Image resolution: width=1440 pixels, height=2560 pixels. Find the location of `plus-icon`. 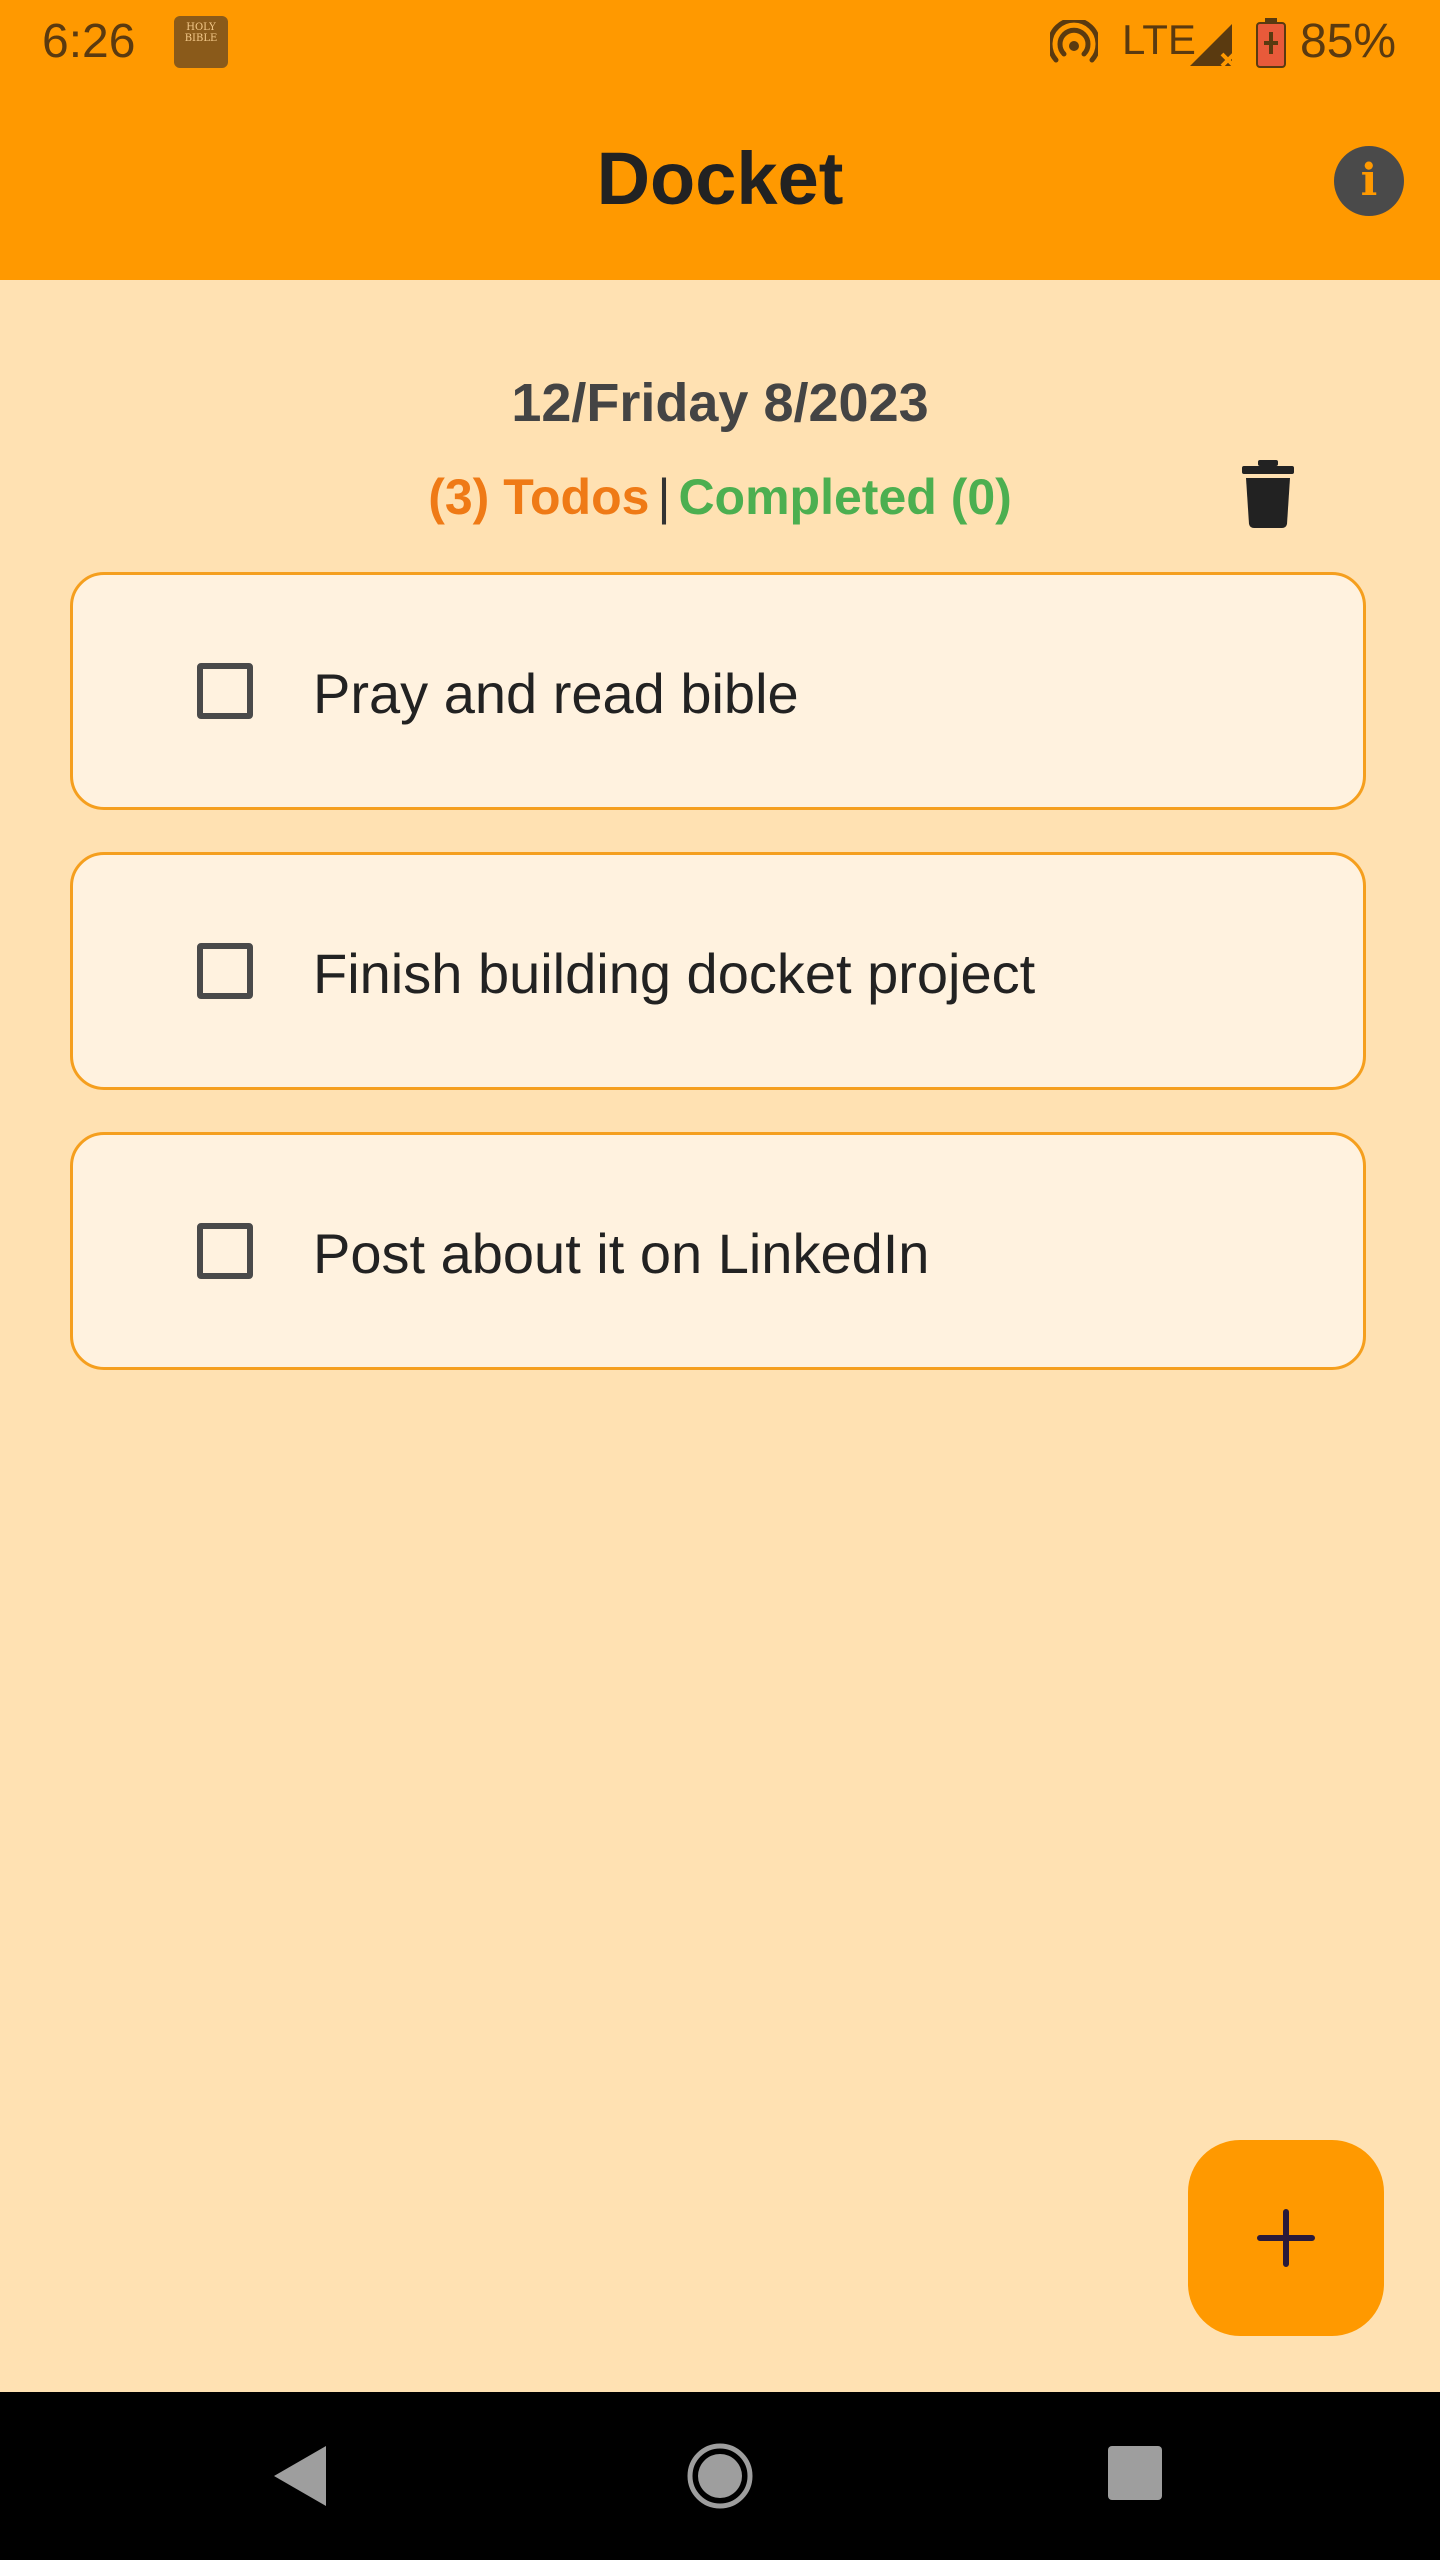

plus-icon is located at coordinates (1286, 2238).